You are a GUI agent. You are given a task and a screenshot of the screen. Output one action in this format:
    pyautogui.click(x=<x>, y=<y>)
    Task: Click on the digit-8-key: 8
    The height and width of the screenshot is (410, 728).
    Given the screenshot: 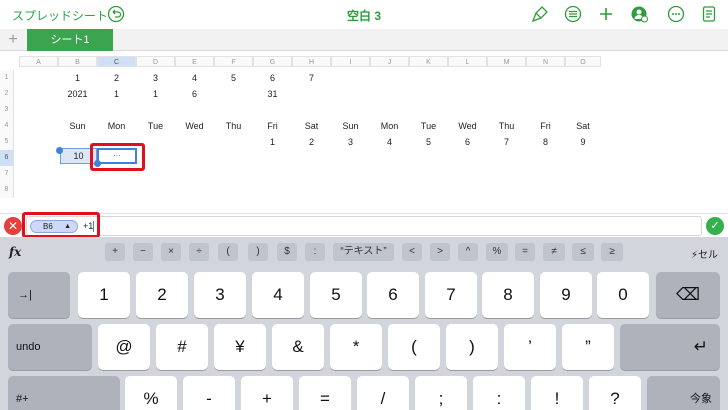 What is the action you would take?
    pyautogui.click(x=508, y=295)
    